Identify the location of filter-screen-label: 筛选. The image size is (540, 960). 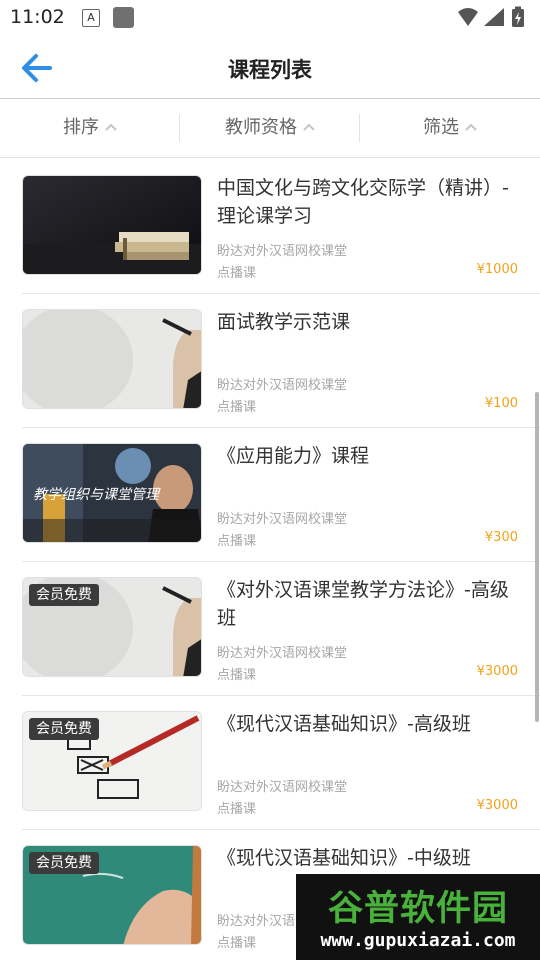
(441, 127).